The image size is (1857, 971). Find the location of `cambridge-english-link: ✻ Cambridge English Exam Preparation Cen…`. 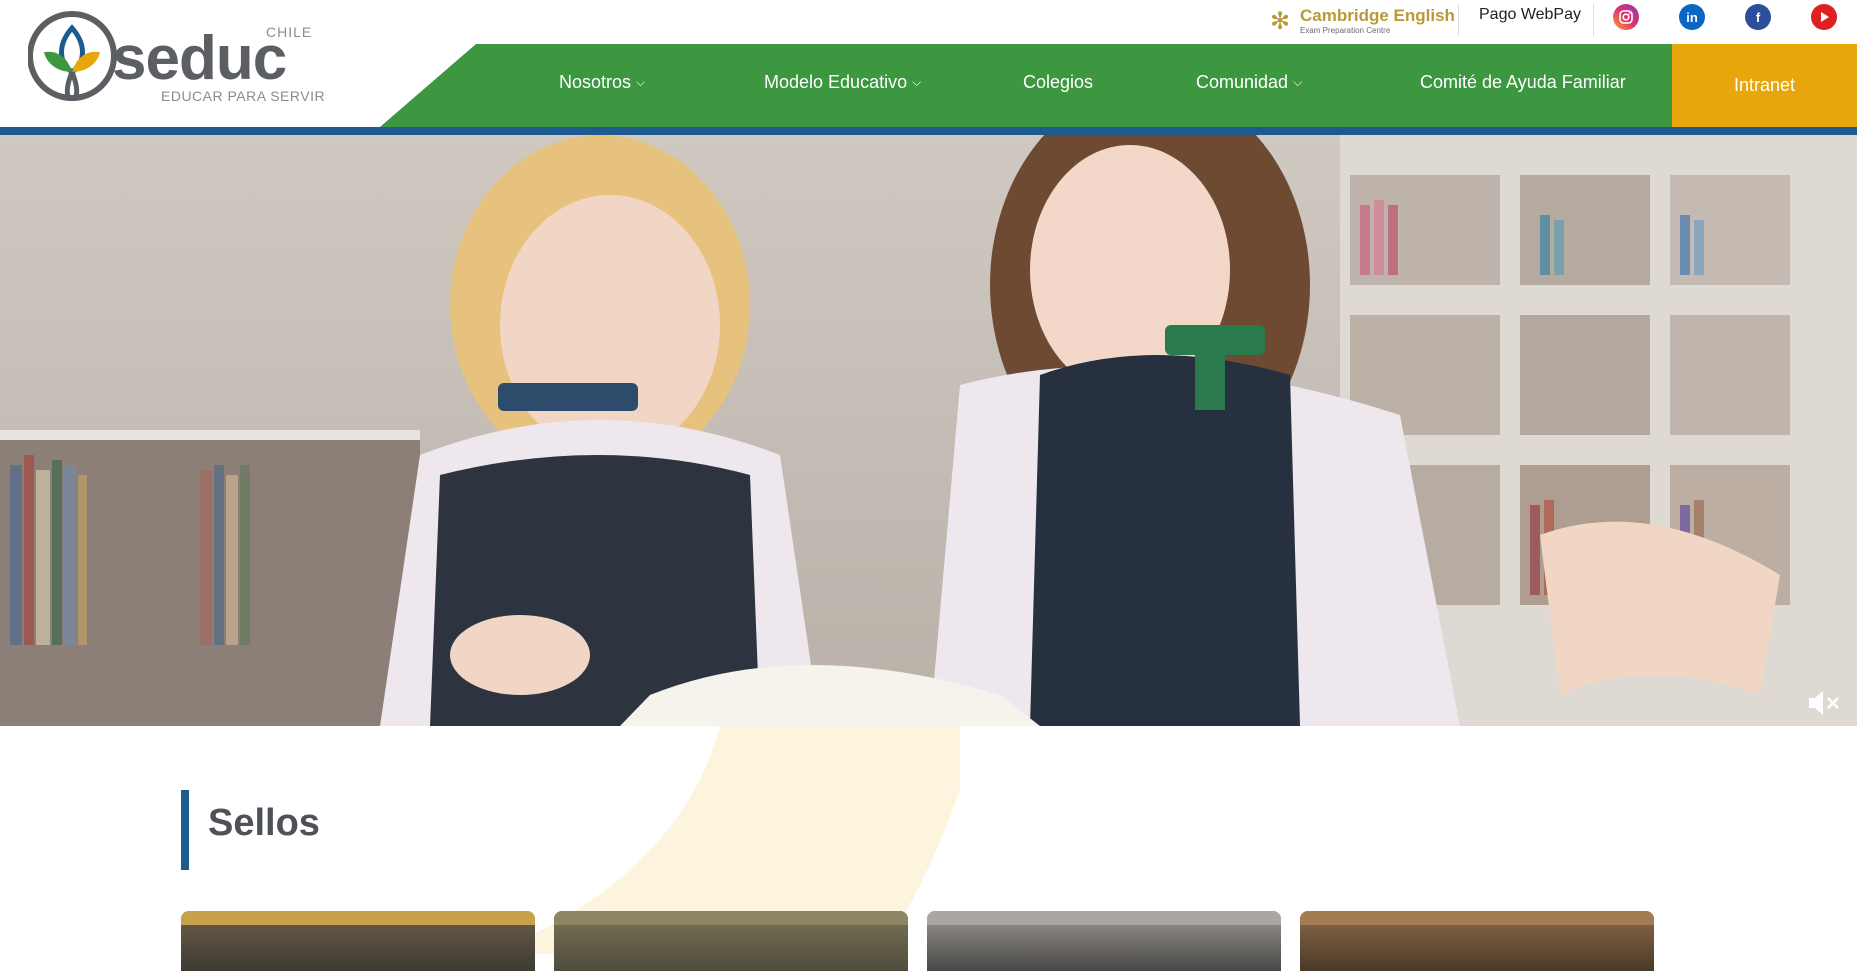

cambridge-english-link: ✻ Cambridge English Exam Preparation Cen… is located at coordinates (1362, 21).